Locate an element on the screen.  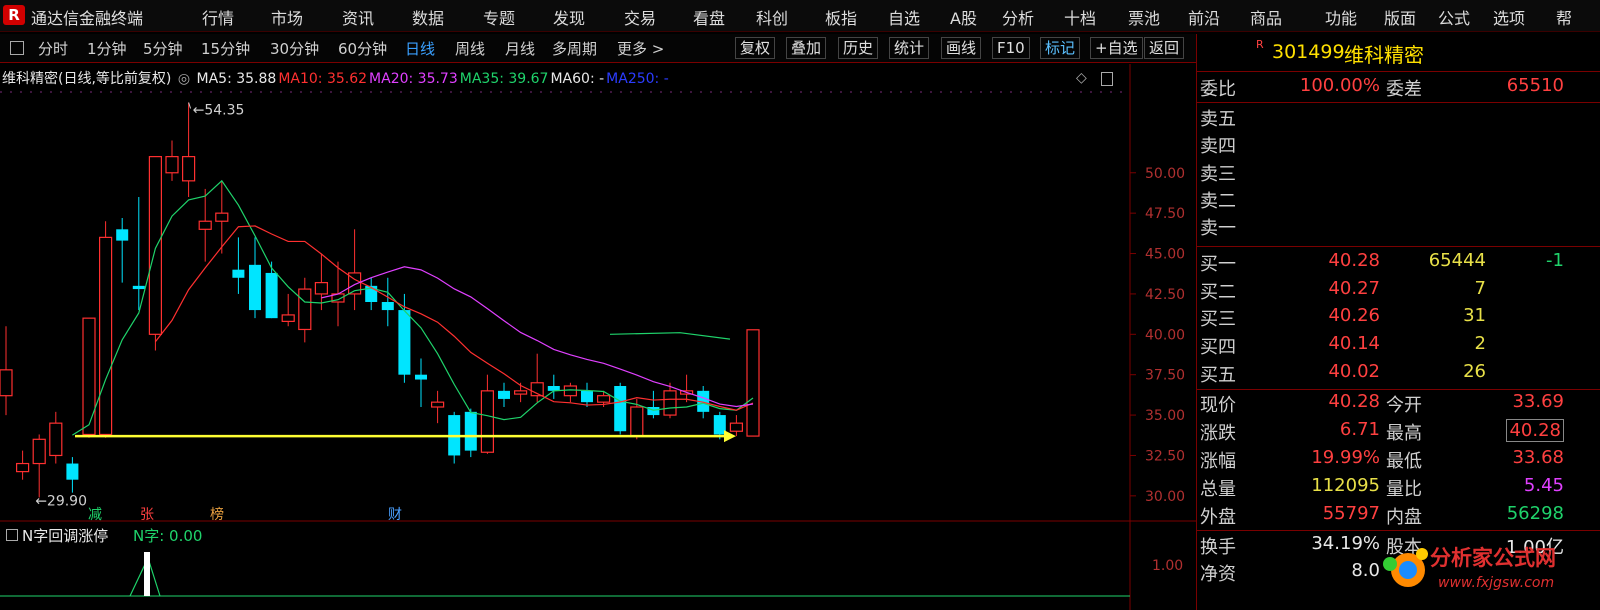
high-label: ←54.35 is located at coordinates (219, 111).